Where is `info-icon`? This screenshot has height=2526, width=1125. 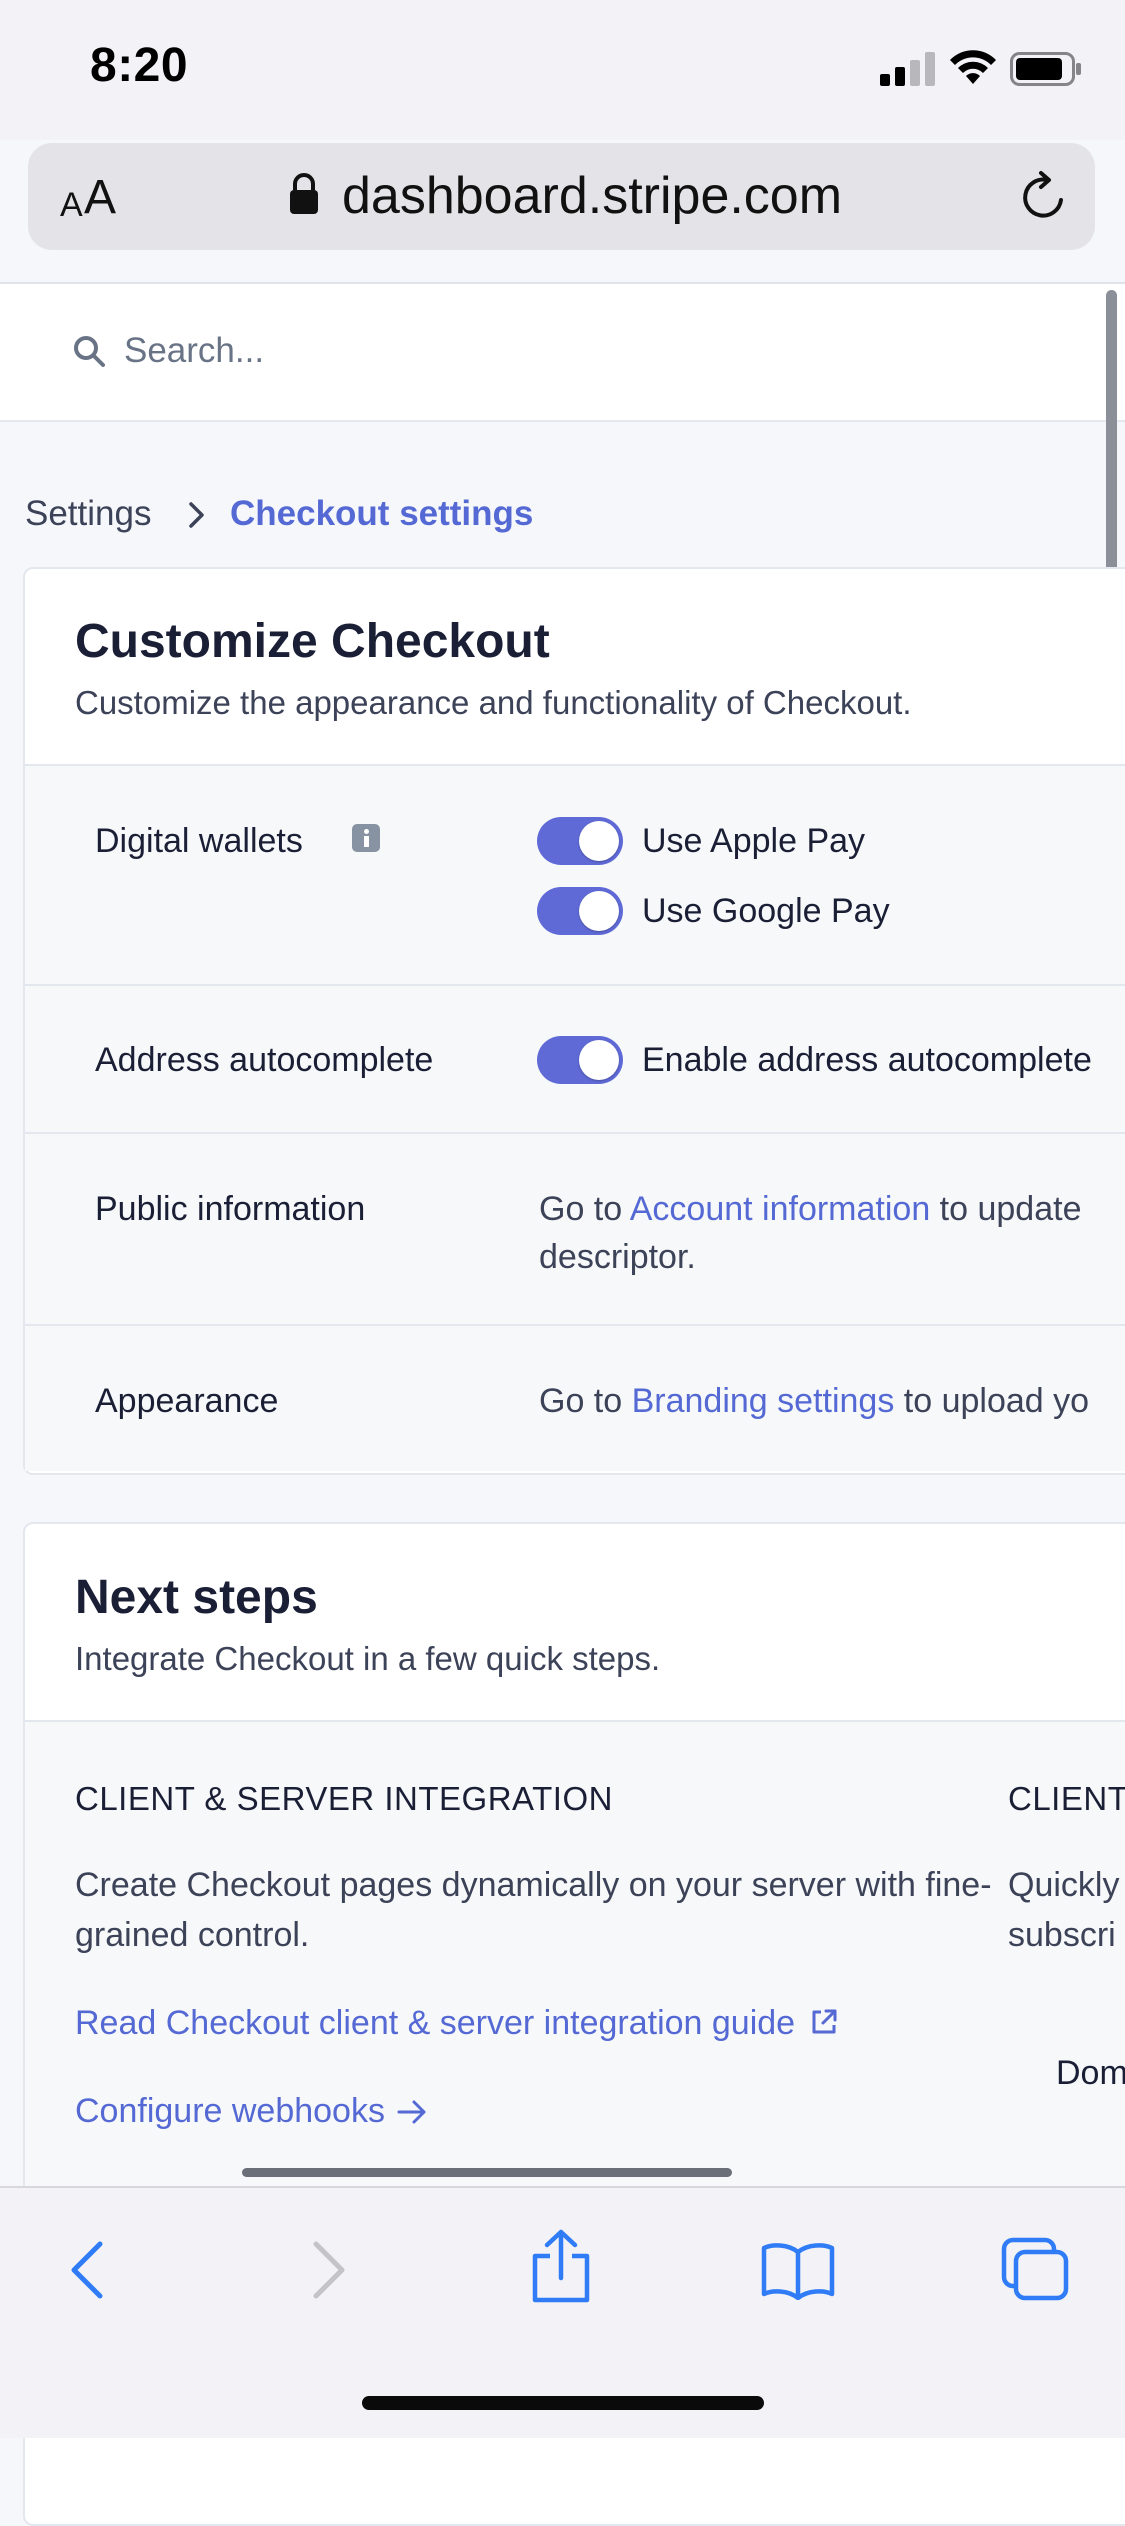
info-icon is located at coordinates (366, 838).